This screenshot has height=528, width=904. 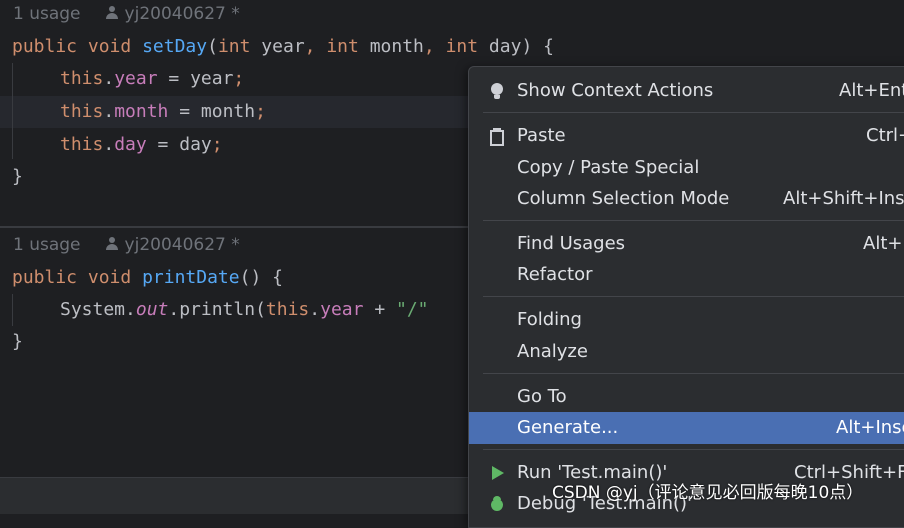 What do you see at coordinates (152, 309) in the screenshot?
I see `static-field: out` at bounding box center [152, 309].